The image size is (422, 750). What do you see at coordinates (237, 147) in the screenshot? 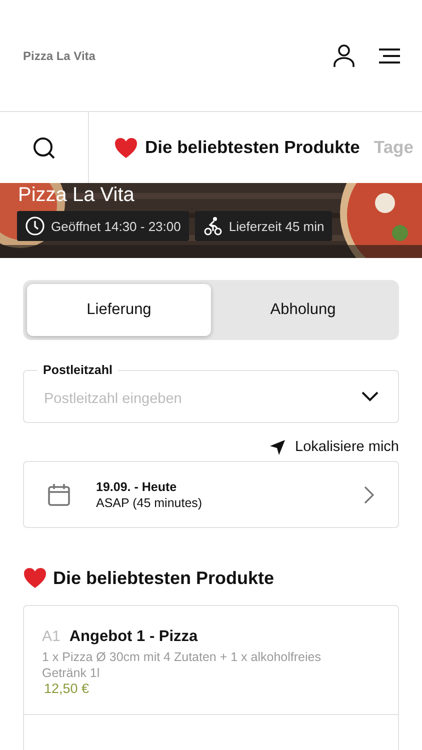
I see `category-tab: Die beliebtesten Produkte` at bounding box center [237, 147].